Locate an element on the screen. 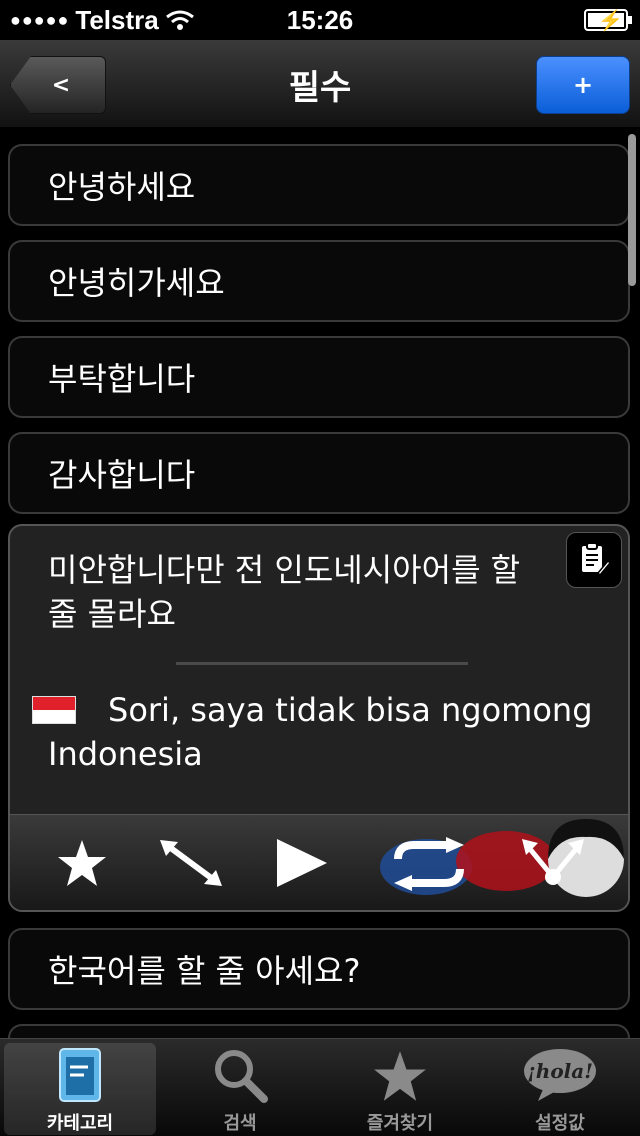 The image size is (640, 1136). play-icon is located at coordinates (302, 863).